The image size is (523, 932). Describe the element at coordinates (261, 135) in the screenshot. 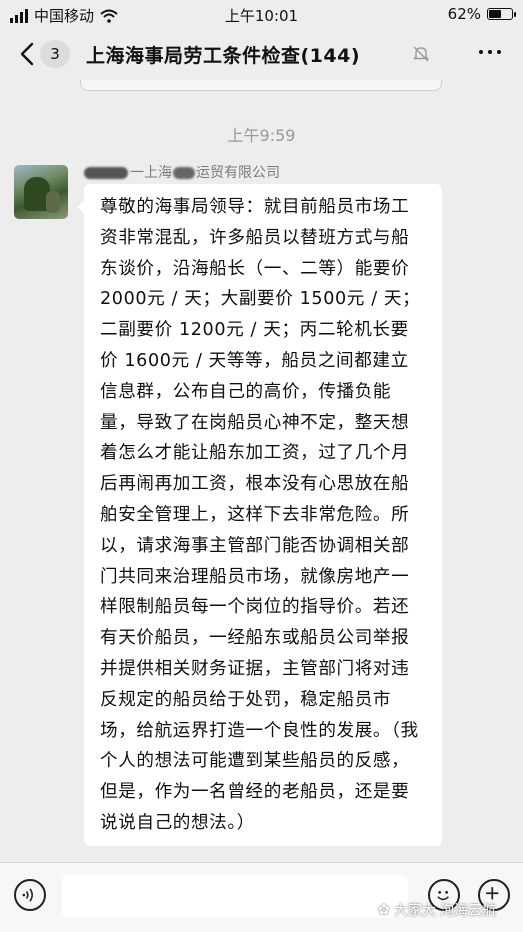

I see `message-timestamp: 上午9:59` at that location.